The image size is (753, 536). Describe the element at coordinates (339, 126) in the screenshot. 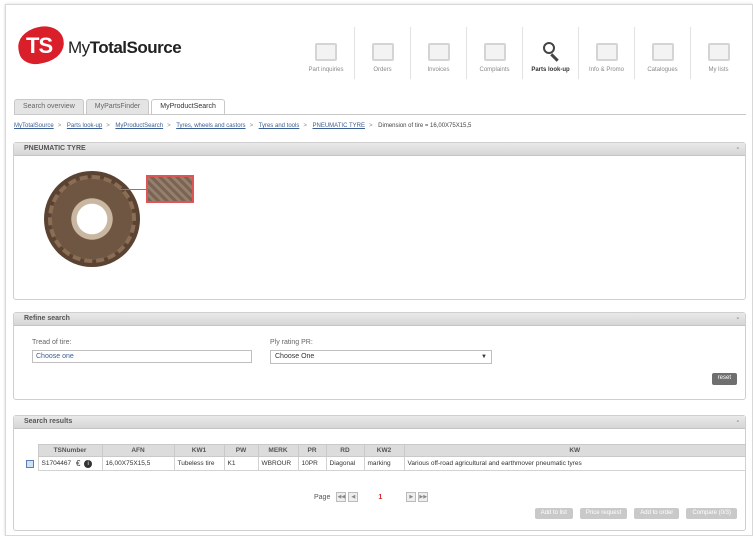

I see `breadcrumb-link: PNEUMATIC TYRE` at that location.